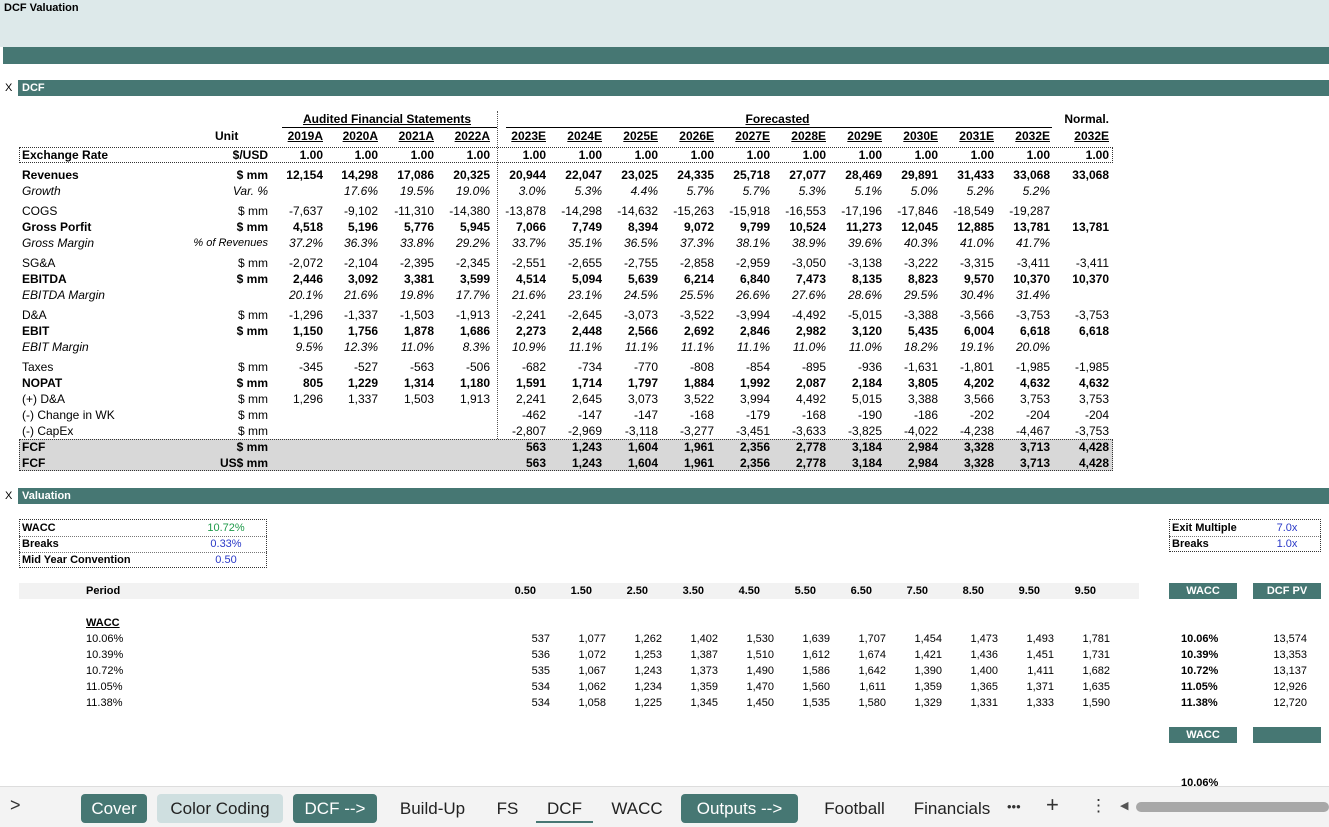 Image resolution: width=1329 pixels, height=827 pixels. What do you see at coordinates (1287, 544) in the screenshot?
I see `exit-input-value: 1.0x` at bounding box center [1287, 544].